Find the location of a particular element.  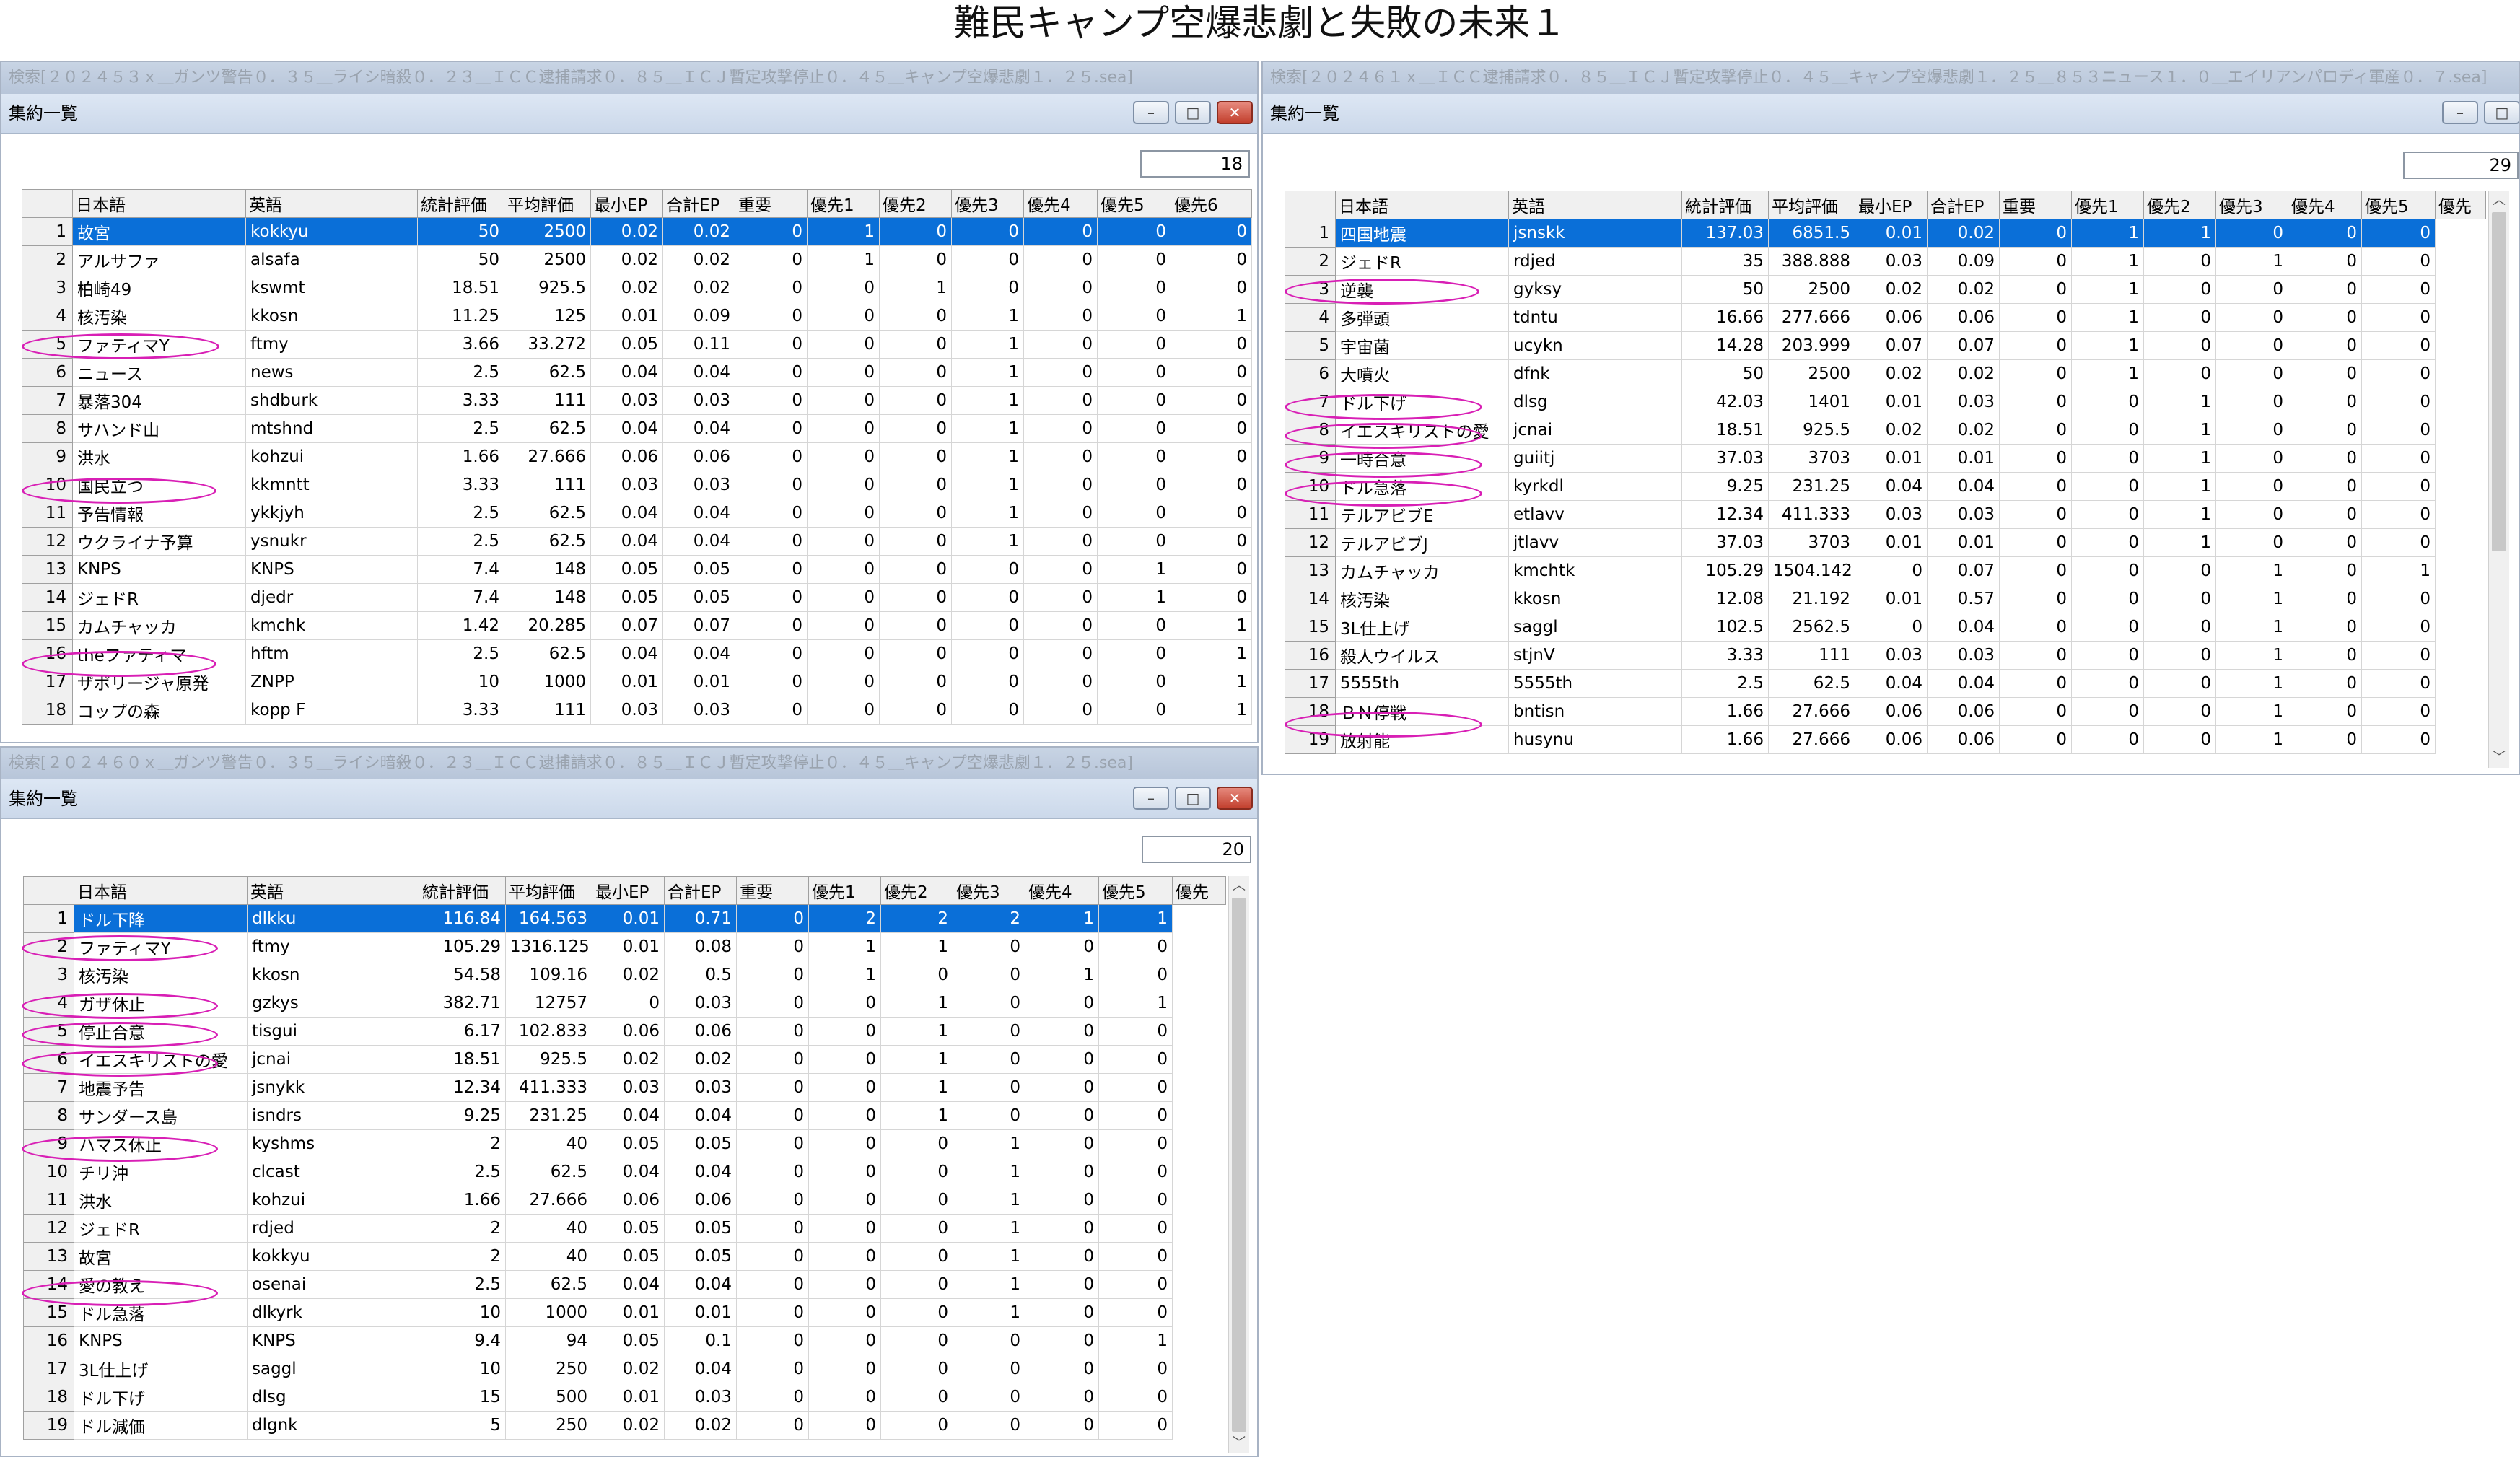

value-cell: 0.09 is located at coordinates (698, 316).